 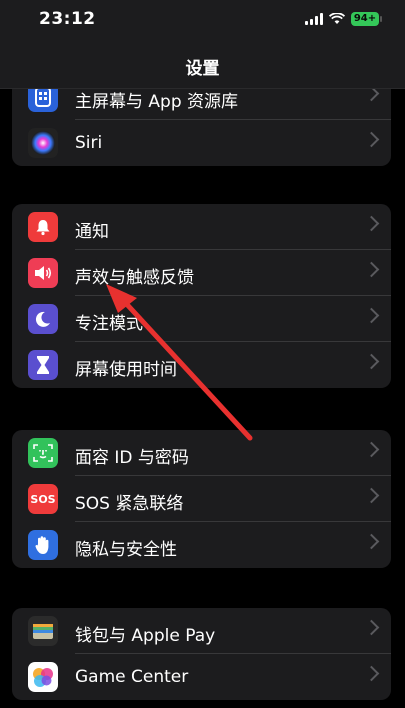 What do you see at coordinates (337, 18) in the screenshot?
I see `wifi-icon` at bounding box center [337, 18].